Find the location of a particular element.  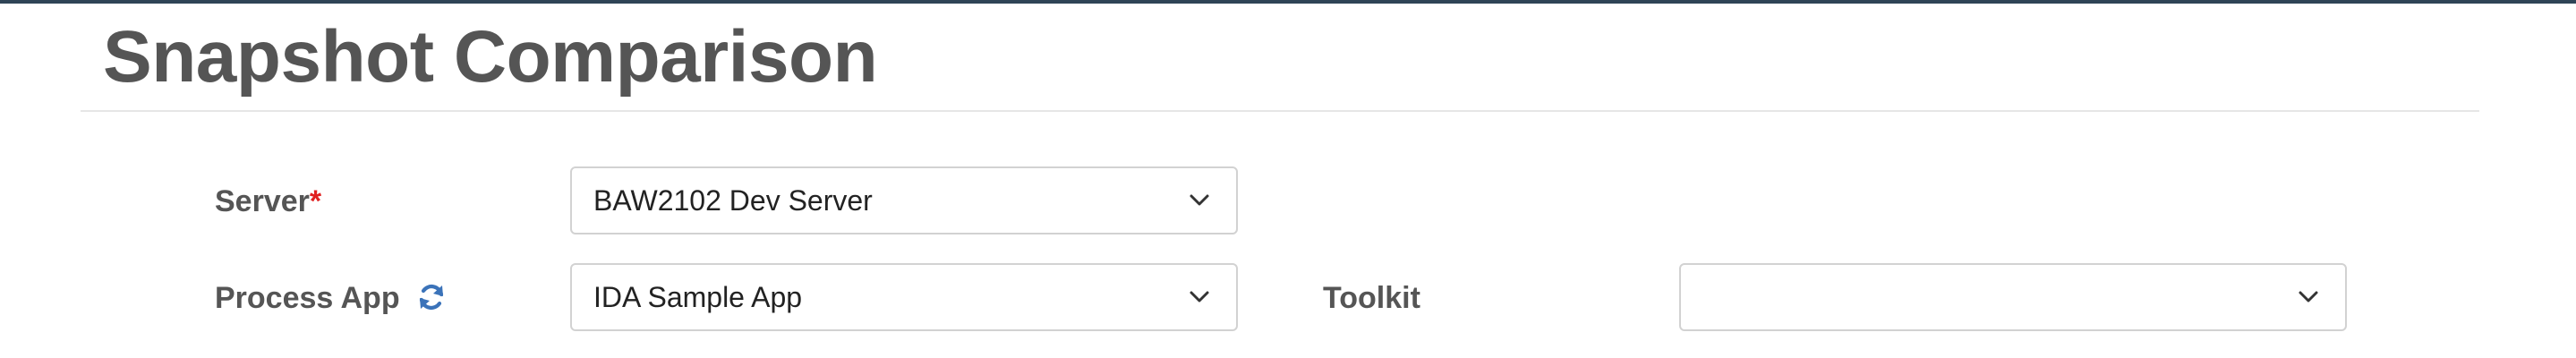

server-label-text: Server is located at coordinates (262, 201).